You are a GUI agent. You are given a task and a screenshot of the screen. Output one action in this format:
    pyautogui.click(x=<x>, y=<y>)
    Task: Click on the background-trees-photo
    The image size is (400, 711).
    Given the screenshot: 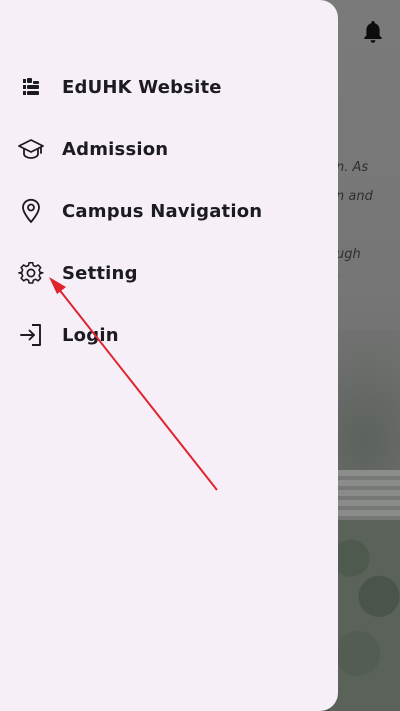 What is the action you would take?
    pyautogui.click(x=365, y=615)
    